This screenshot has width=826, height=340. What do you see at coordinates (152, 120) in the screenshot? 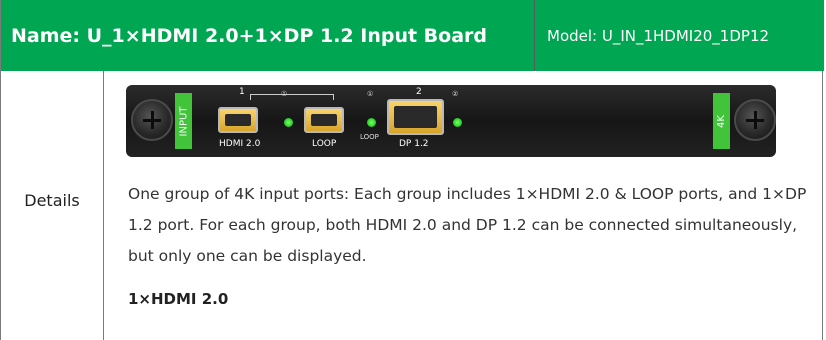
I see `left-screw-icon` at bounding box center [152, 120].